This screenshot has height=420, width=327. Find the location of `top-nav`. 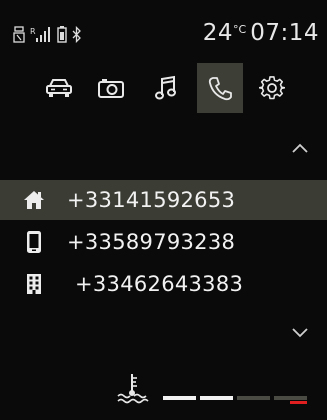

top-nav is located at coordinates (163, 91).